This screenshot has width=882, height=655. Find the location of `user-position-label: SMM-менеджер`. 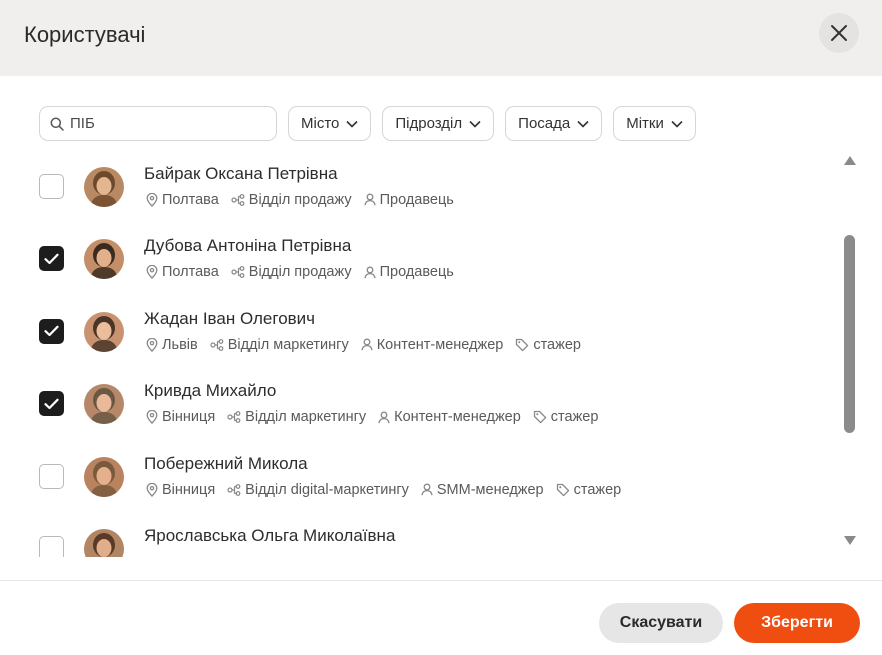

user-position-label: SMM-менеджер is located at coordinates (490, 489).